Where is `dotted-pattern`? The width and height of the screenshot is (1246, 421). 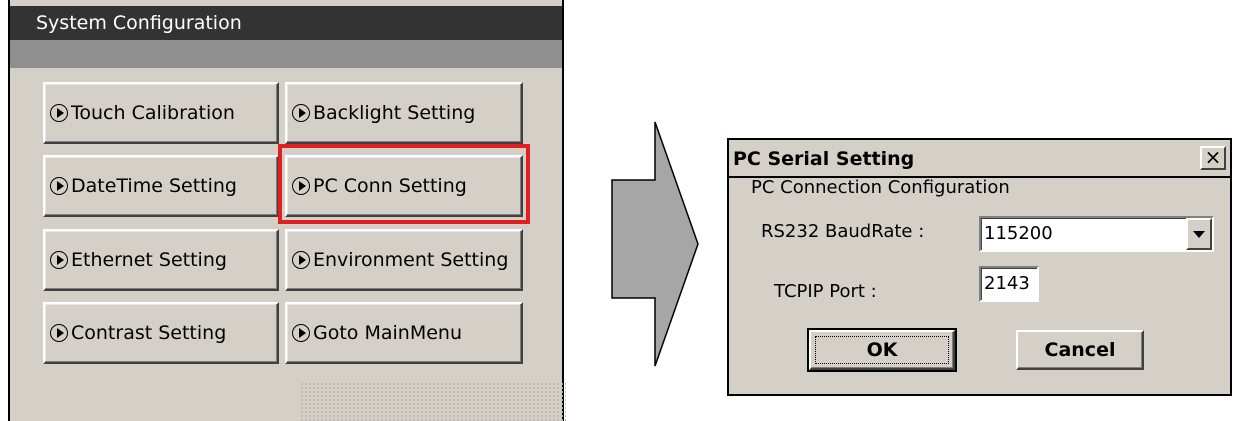
dotted-pattern is located at coordinates (433, 401).